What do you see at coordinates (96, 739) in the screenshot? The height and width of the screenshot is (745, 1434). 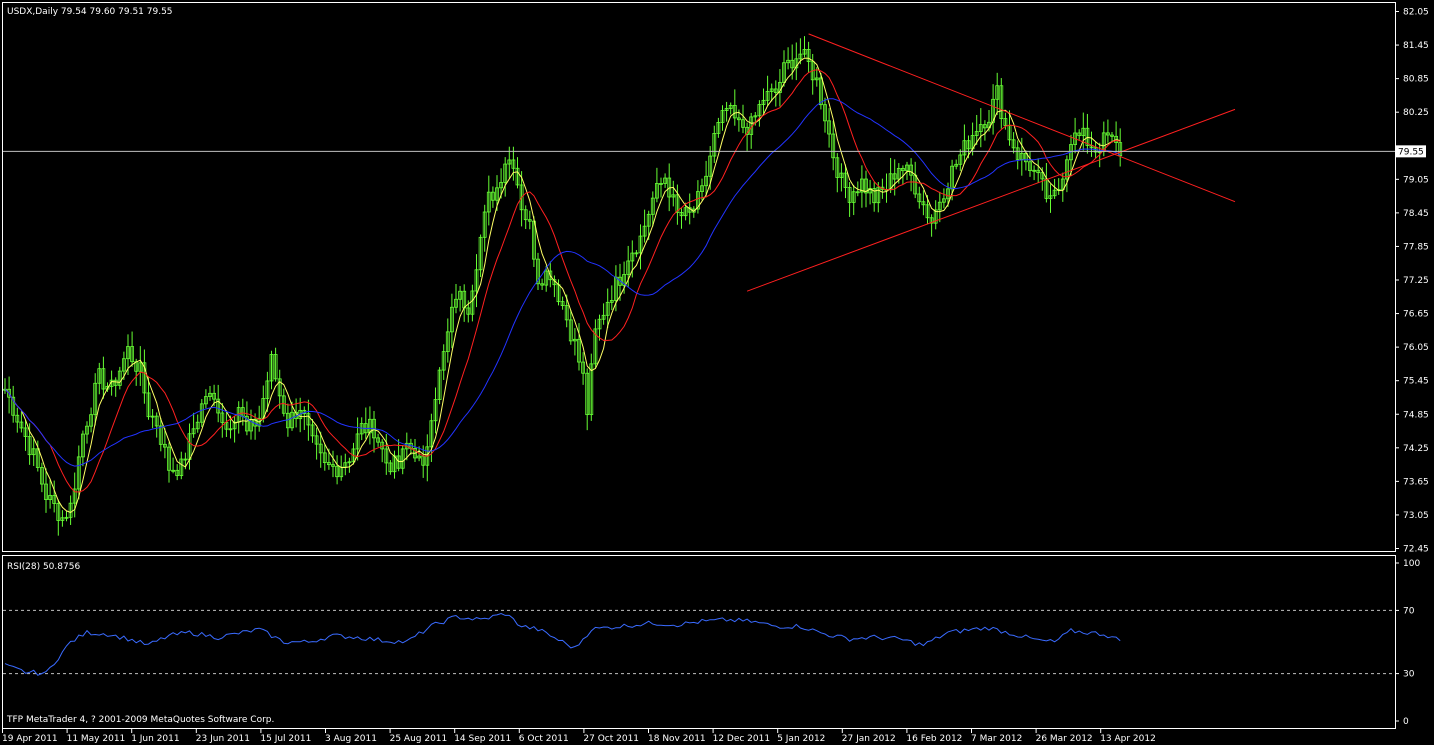 I see `time-tick-label: 11 May 2011` at bounding box center [96, 739].